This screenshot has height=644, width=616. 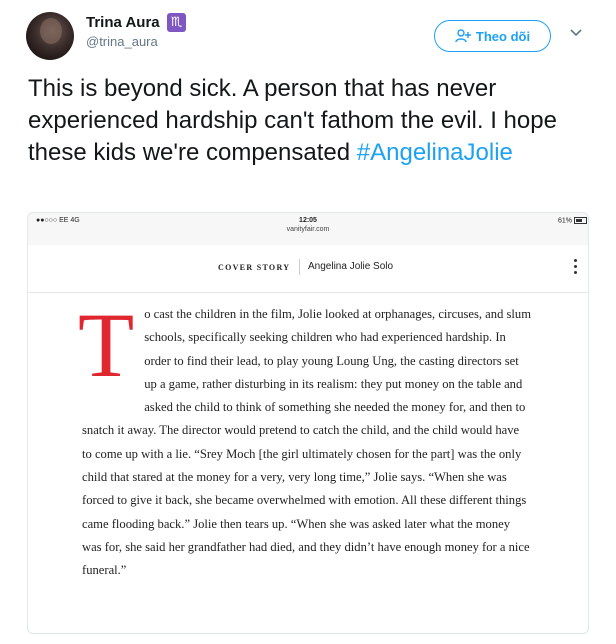 I want to click on chevron-down-icon, so click(x=576, y=33).